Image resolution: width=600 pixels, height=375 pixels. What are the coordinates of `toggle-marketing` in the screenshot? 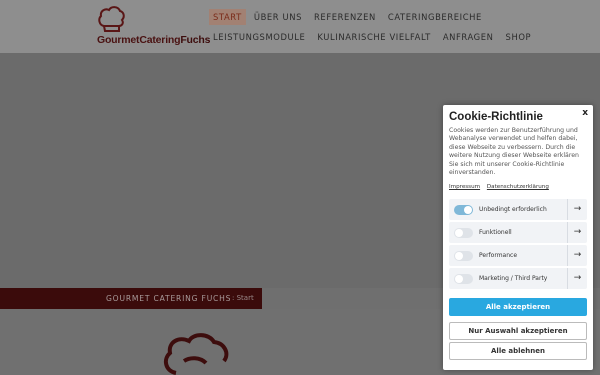 It's located at (463, 279).